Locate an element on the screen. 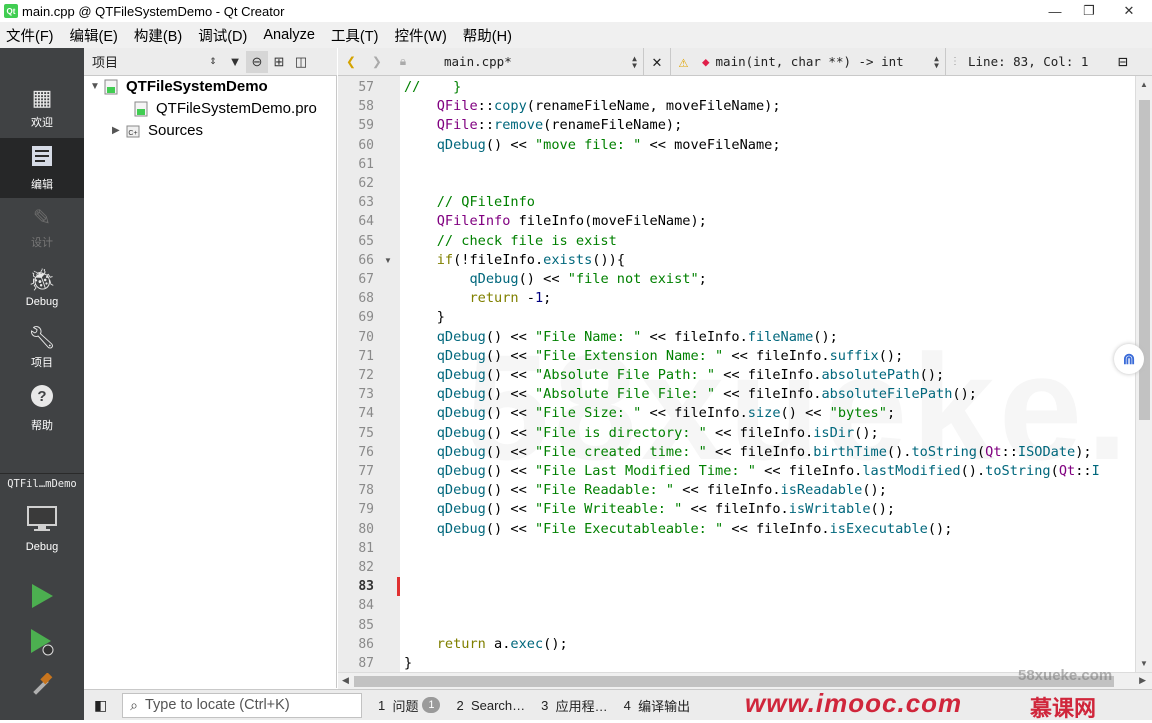 This screenshot has width=1152, height=723. pane-app-output-num: 3 is located at coordinates (545, 705).